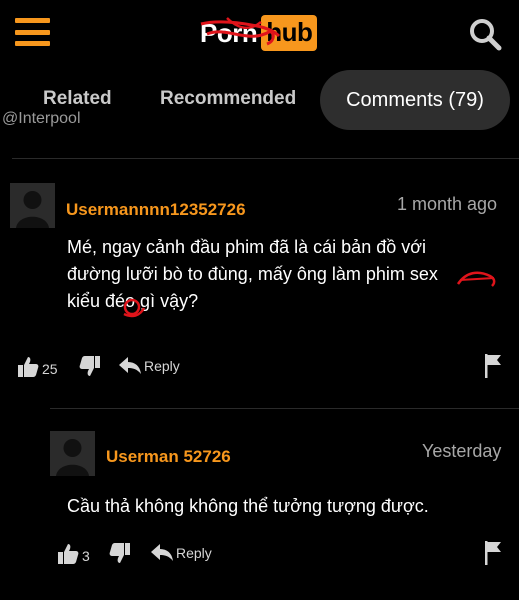 The width and height of the screenshot is (519, 600). Describe the element at coordinates (447, 204) in the screenshot. I see `comment-time: 1 month ago` at that location.